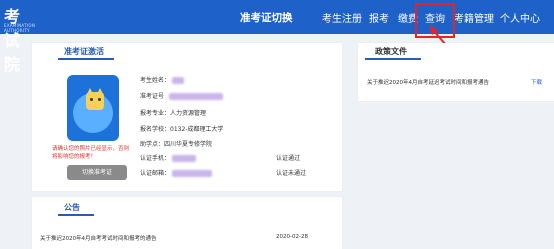 This screenshot has width=554, height=249. What do you see at coordinates (292, 237) in the screenshot?
I see `notice-date: 2020-02-28` at bounding box center [292, 237].